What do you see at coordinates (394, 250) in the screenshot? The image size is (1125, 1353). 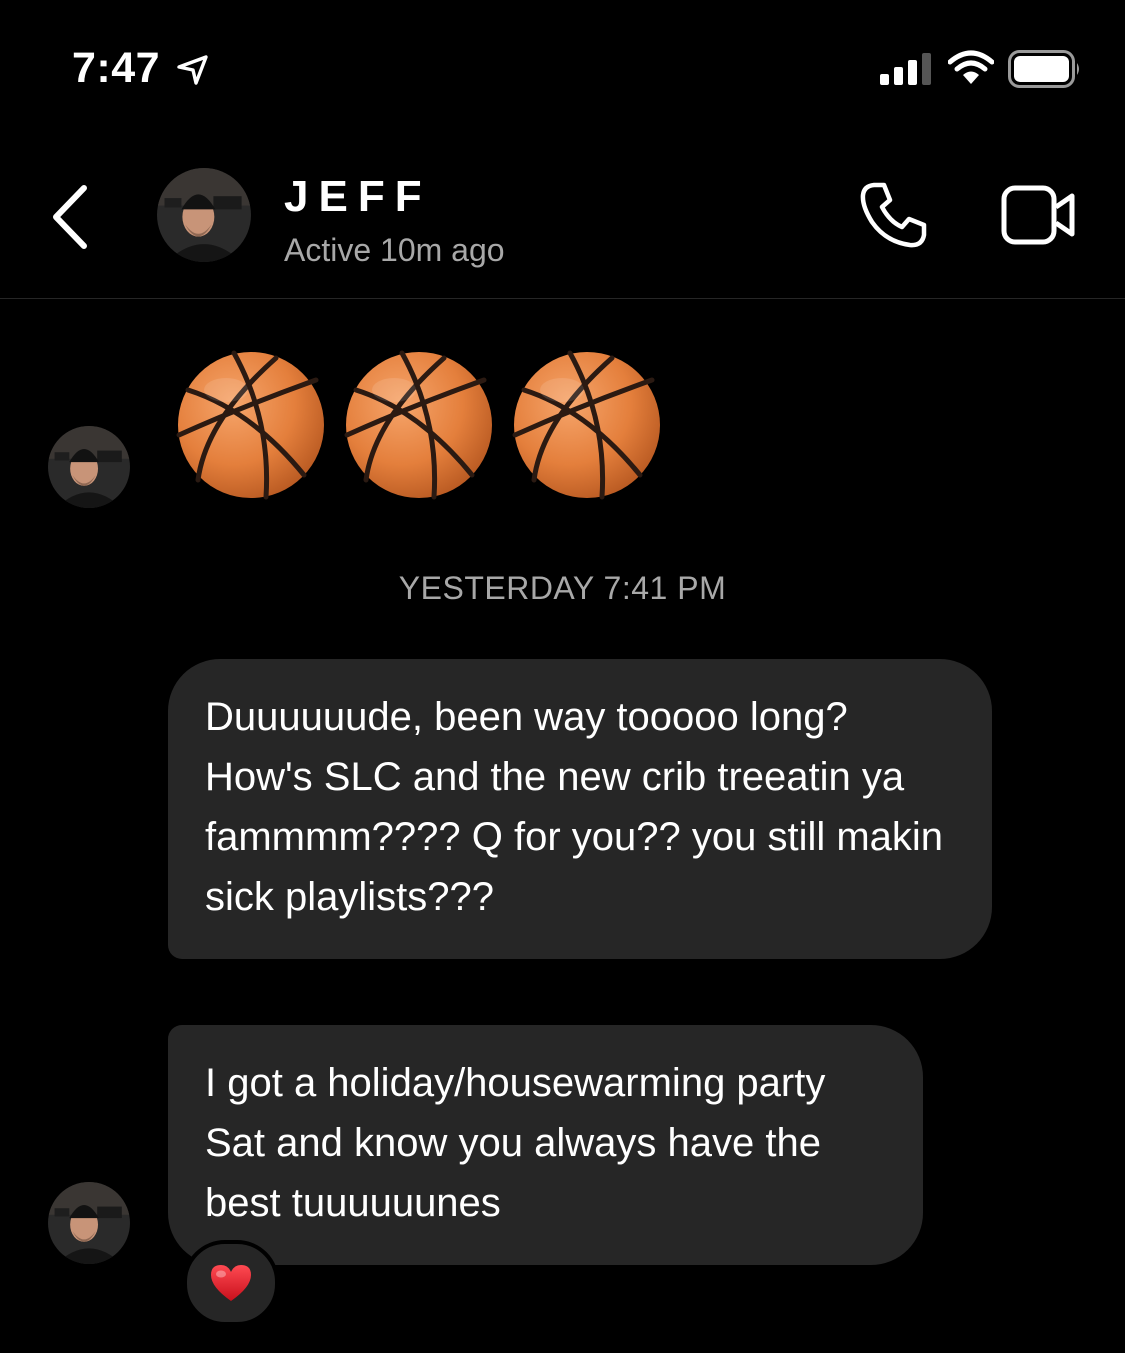 I see `contact-active-status: Active 10m ago` at bounding box center [394, 250].